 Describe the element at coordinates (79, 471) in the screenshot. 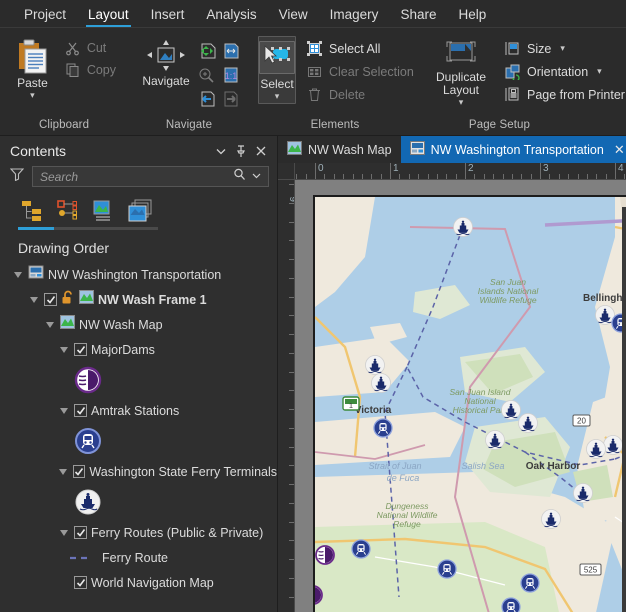

I see `layer-checkbox-ferry-terminals` at that location.